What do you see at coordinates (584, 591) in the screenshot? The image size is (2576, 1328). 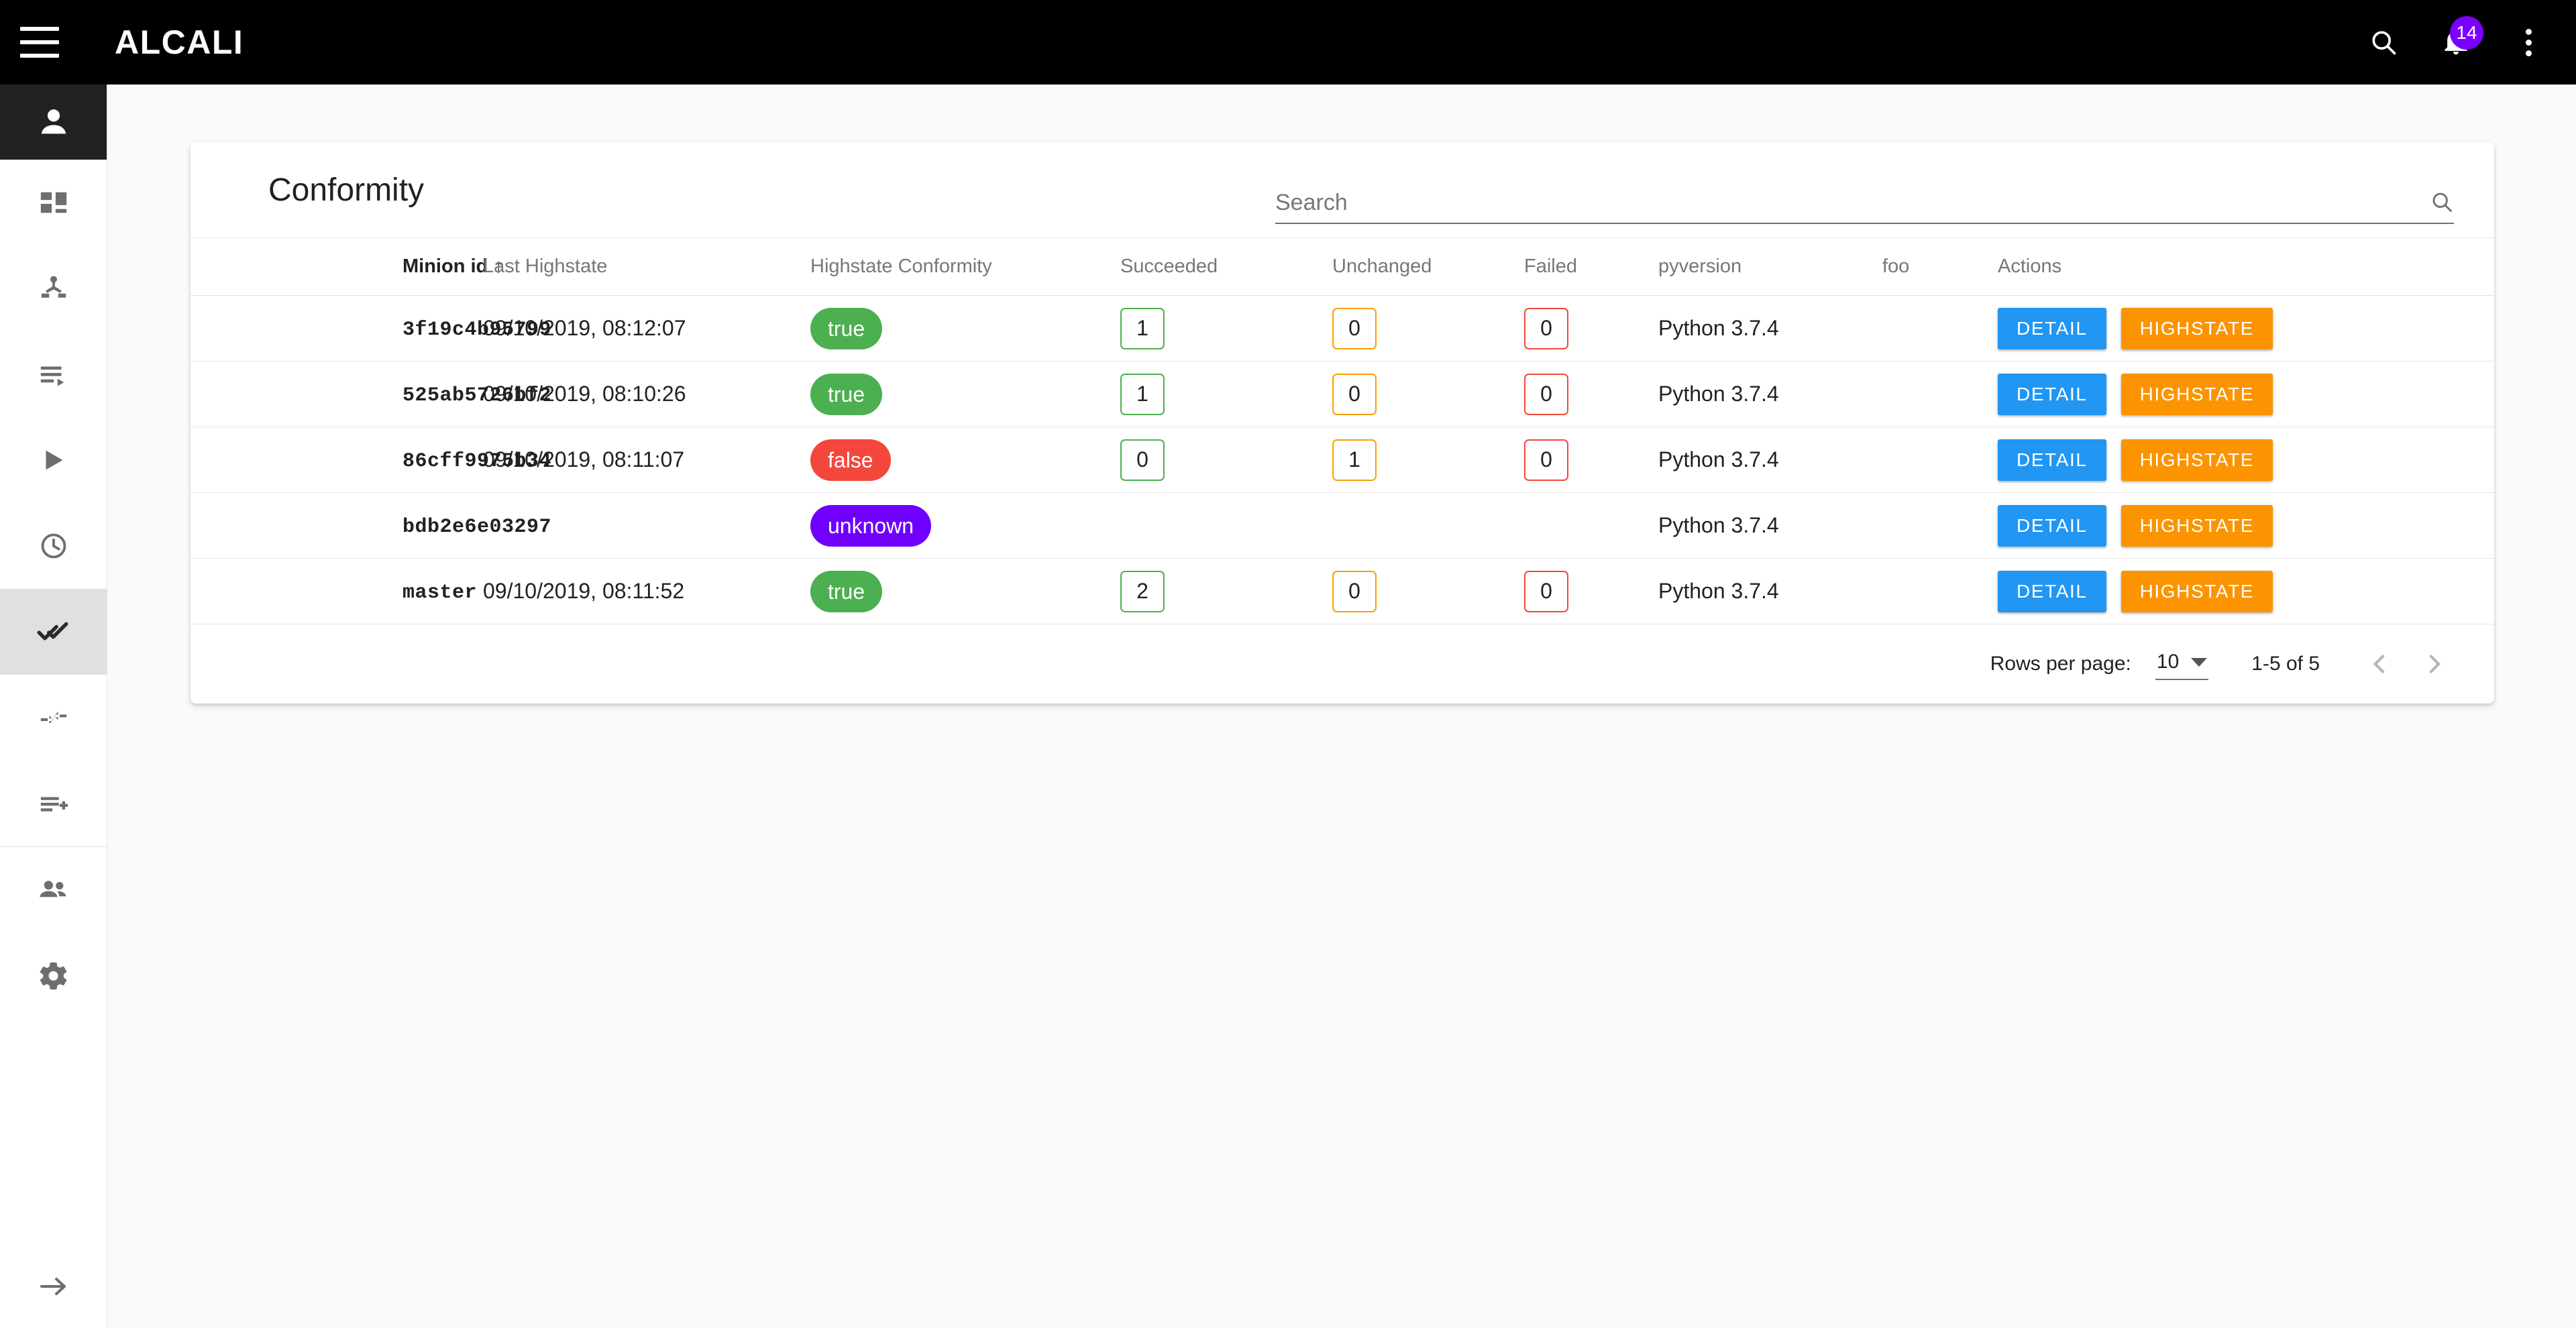 I see `last-highstate-text: 09/10/2019, 08:11:52` at bounding box center [584, 591].